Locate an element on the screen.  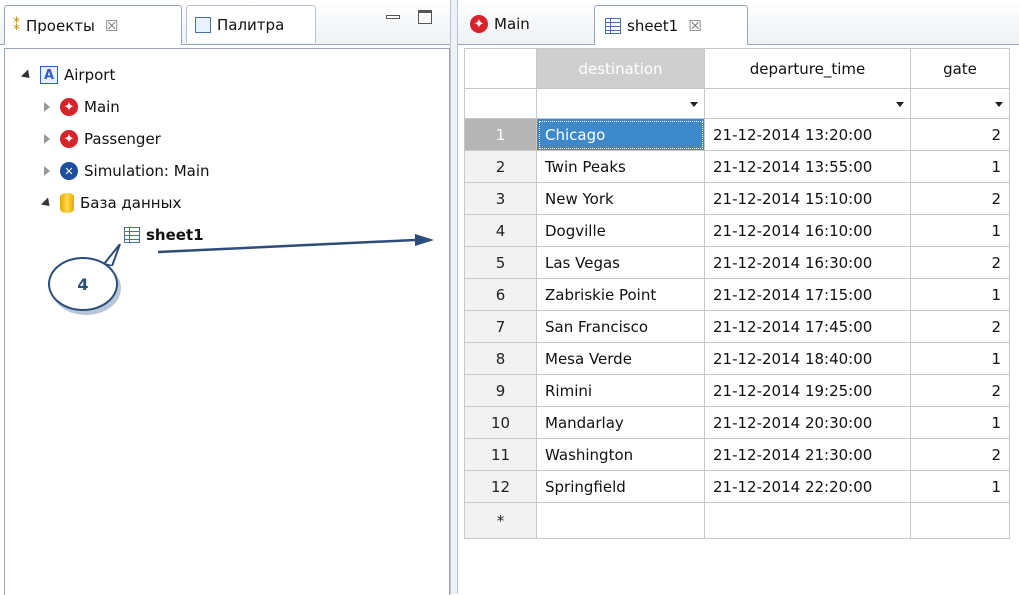
cell-destination: Dogville is located at coordinates (620, 230).